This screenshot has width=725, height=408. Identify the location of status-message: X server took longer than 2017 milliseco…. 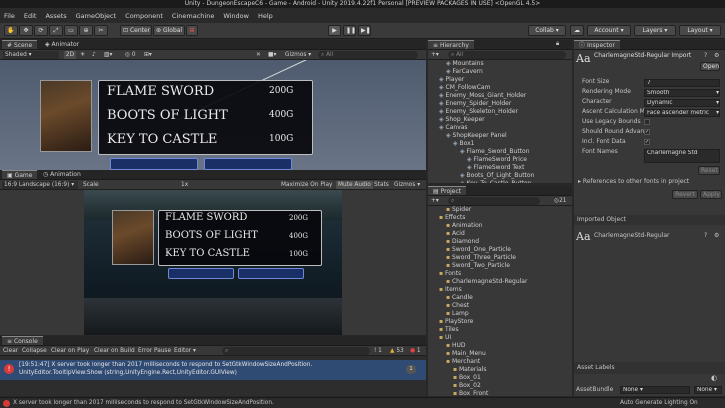
(143, 403).